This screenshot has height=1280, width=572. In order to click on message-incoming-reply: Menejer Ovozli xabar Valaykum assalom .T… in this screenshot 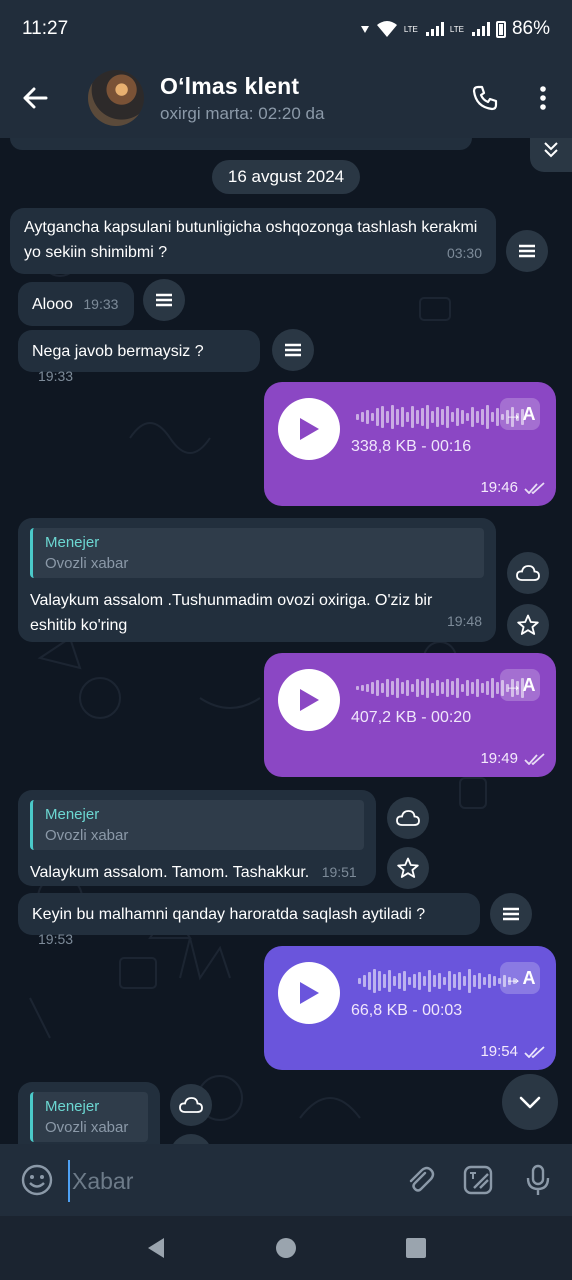, I will do `click(257, 580)`.